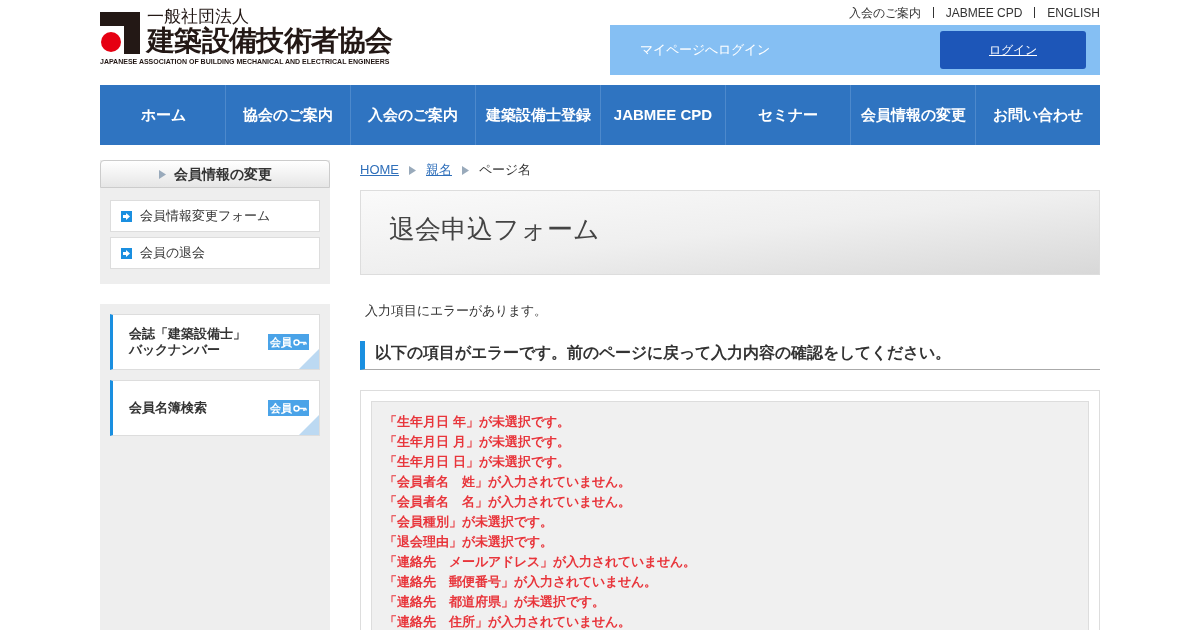 This screenshot has height=630, width=1200. I want to click on nav-item: ホーム, so click(162, 115).